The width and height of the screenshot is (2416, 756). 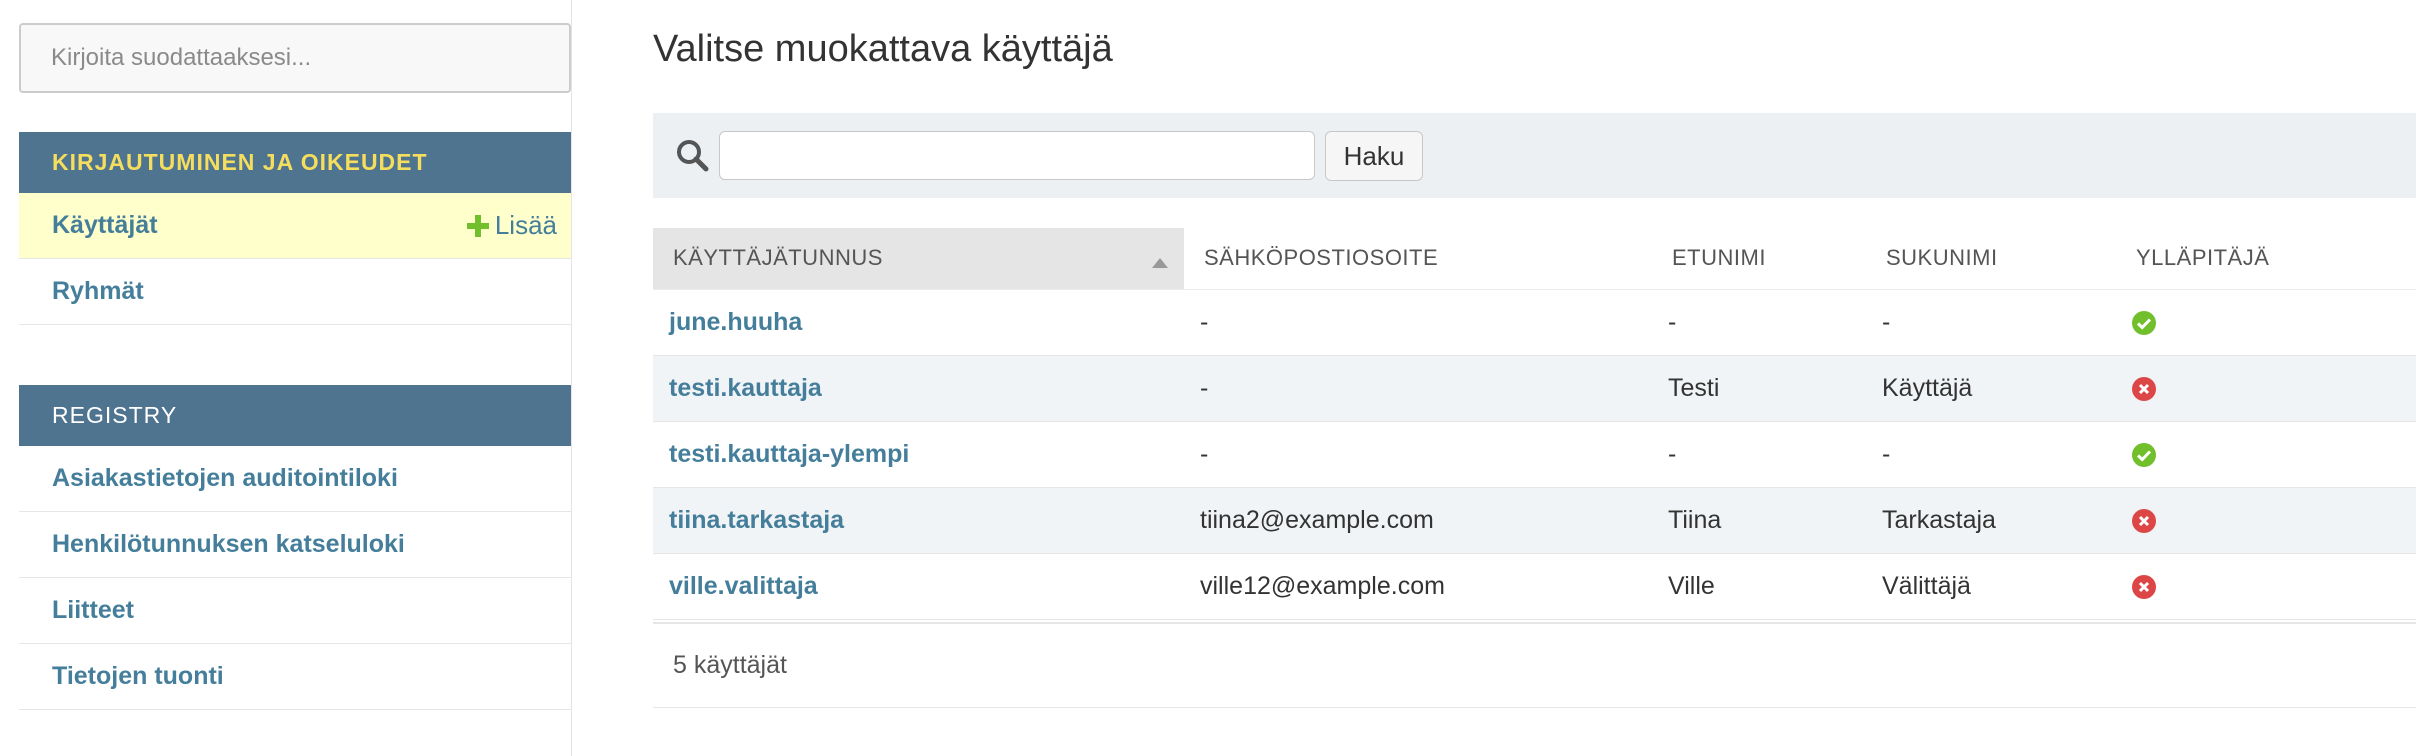 What do you see at coordinates (98, 291) in the screenshot?
I see `sidebar-item-label: Ryhmät` at bounding box center [98, 291].